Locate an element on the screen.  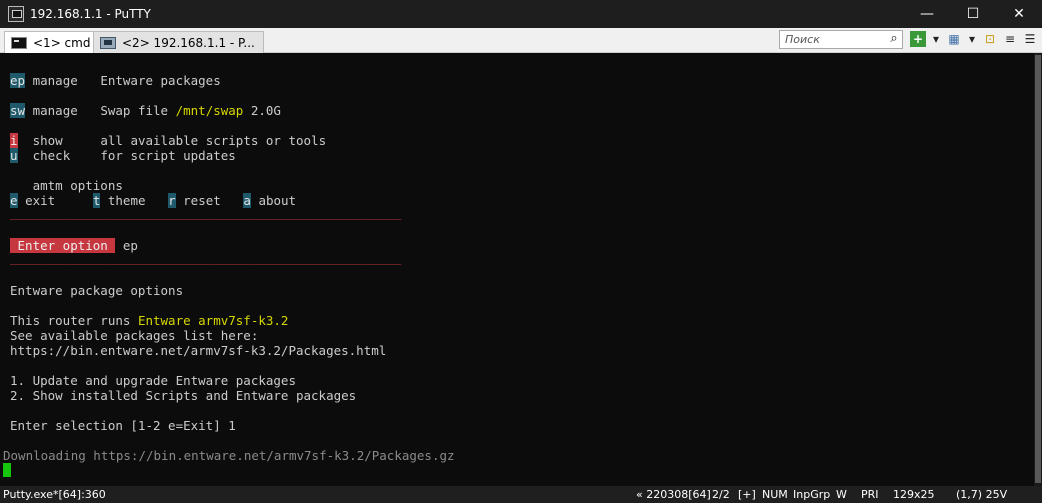
options-title: amtm options is located at coordinates (77, 185).